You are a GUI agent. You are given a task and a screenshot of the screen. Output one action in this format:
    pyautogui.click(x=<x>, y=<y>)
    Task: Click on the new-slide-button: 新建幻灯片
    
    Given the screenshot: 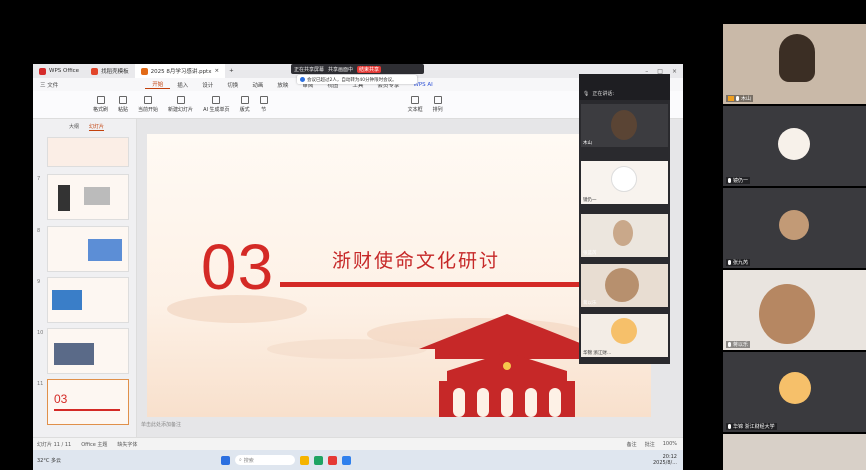 What is the action you would take?
    pyautogui.click(x=180, y=104)
    